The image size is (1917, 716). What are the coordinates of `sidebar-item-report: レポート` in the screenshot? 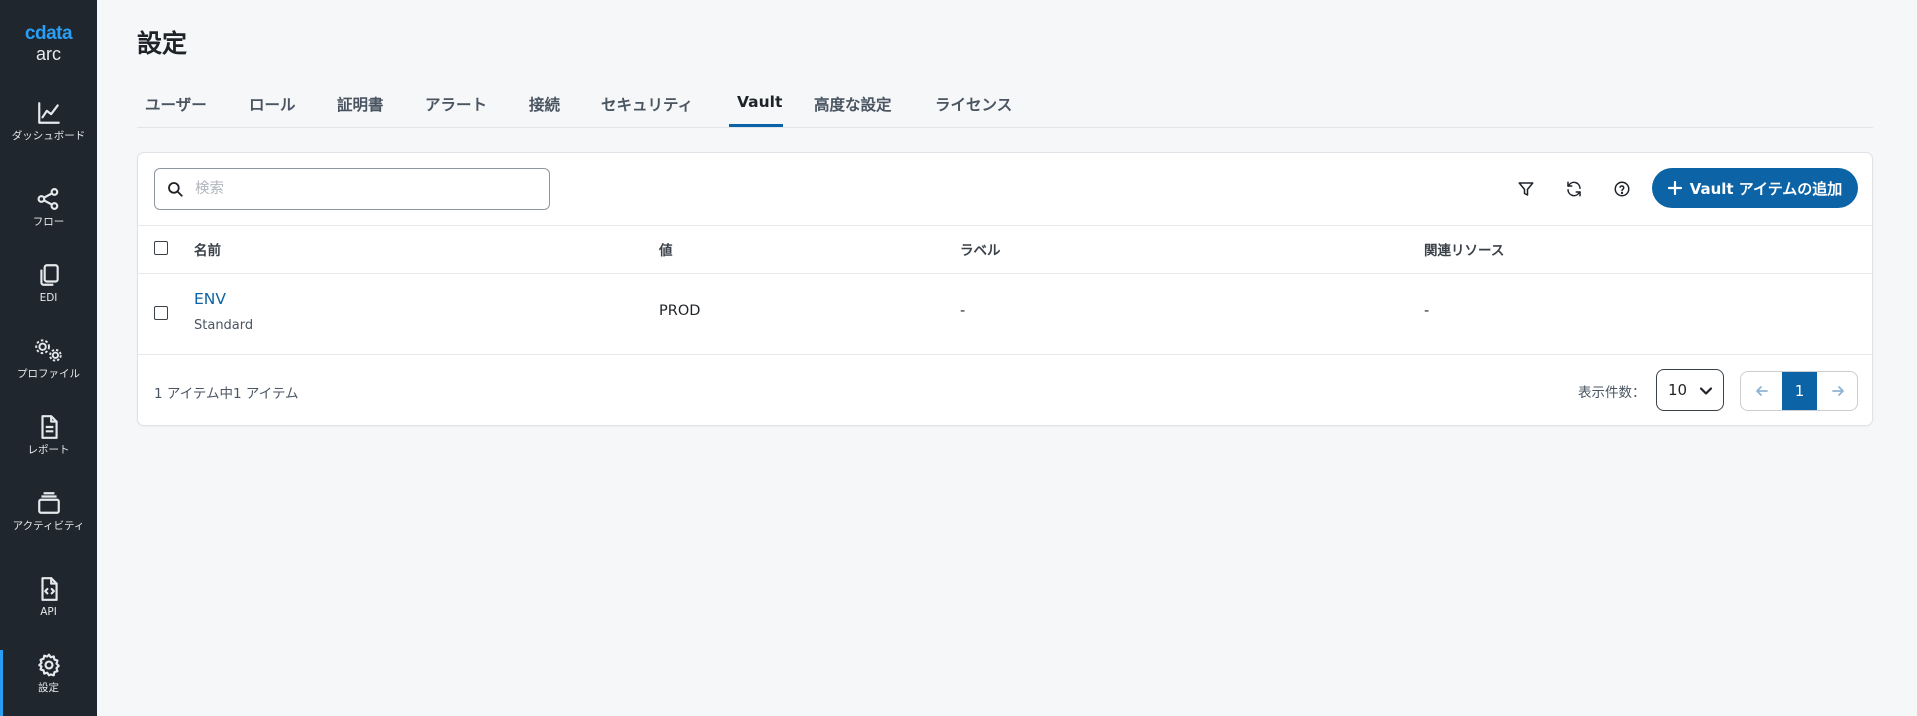 It's located at (48, 450).